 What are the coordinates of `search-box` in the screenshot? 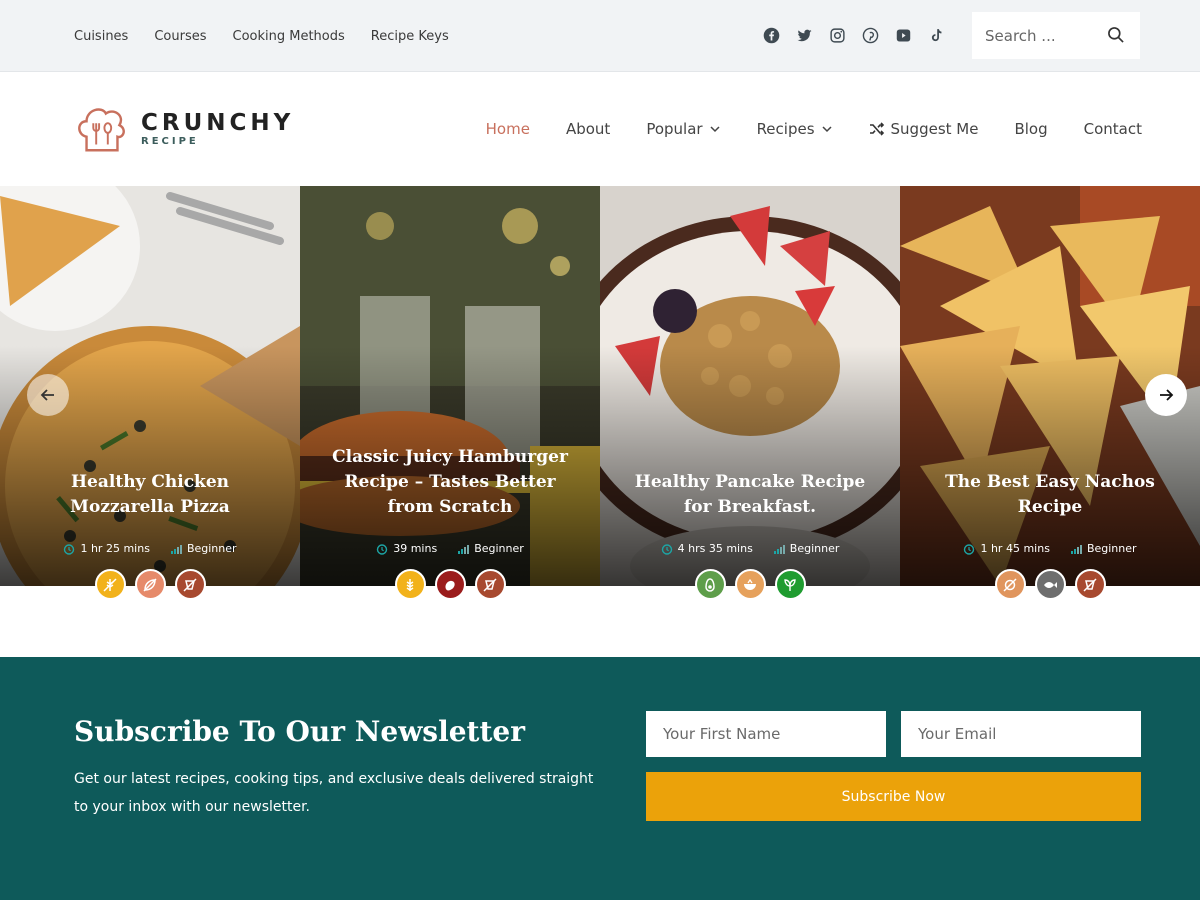 It's located at (1056, 35).